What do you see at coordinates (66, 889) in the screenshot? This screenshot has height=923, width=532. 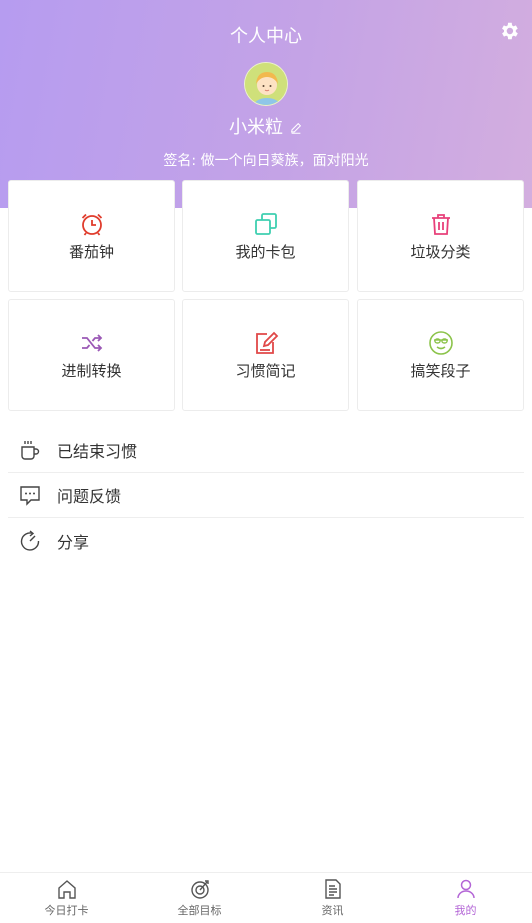 I see `home-icon` at bounding box center [66, 889].